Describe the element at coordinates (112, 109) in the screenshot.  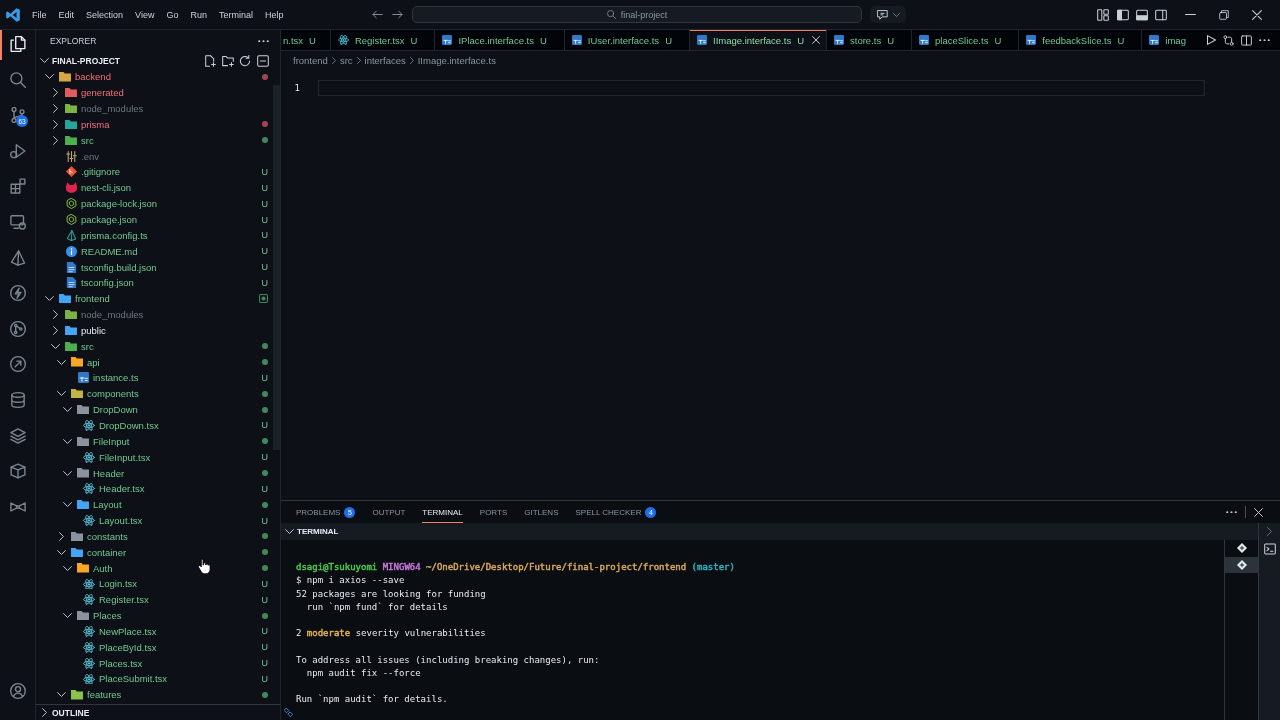
I see `folder-name: node_modules` at that location.